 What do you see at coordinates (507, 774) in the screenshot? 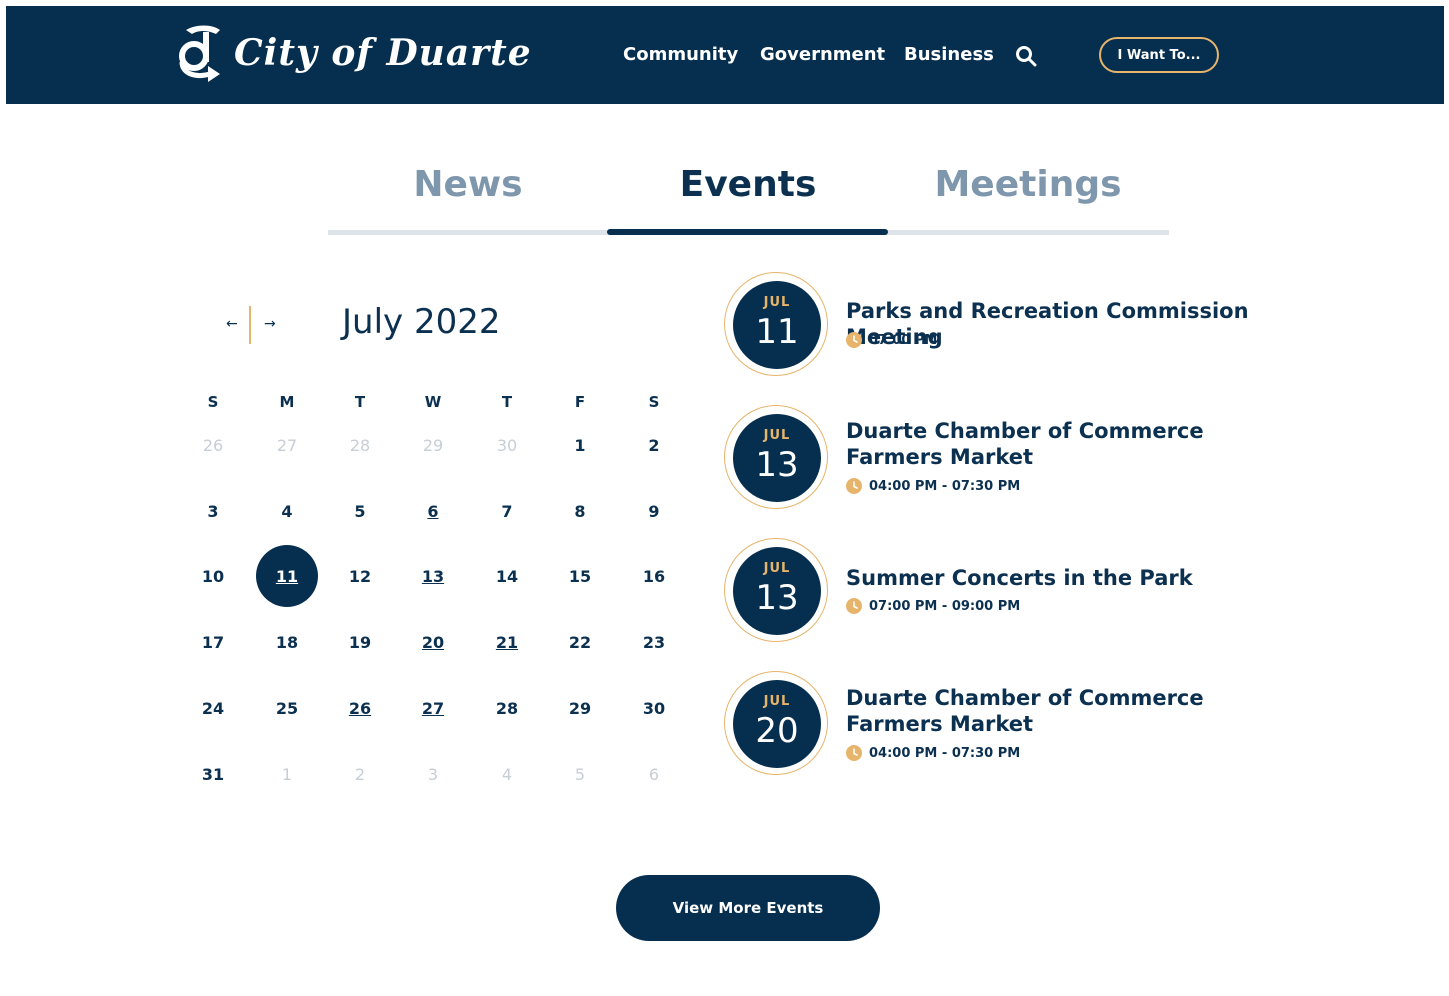
I see `calendar-day-outside-month: 4` at bounding box center [507, 774].